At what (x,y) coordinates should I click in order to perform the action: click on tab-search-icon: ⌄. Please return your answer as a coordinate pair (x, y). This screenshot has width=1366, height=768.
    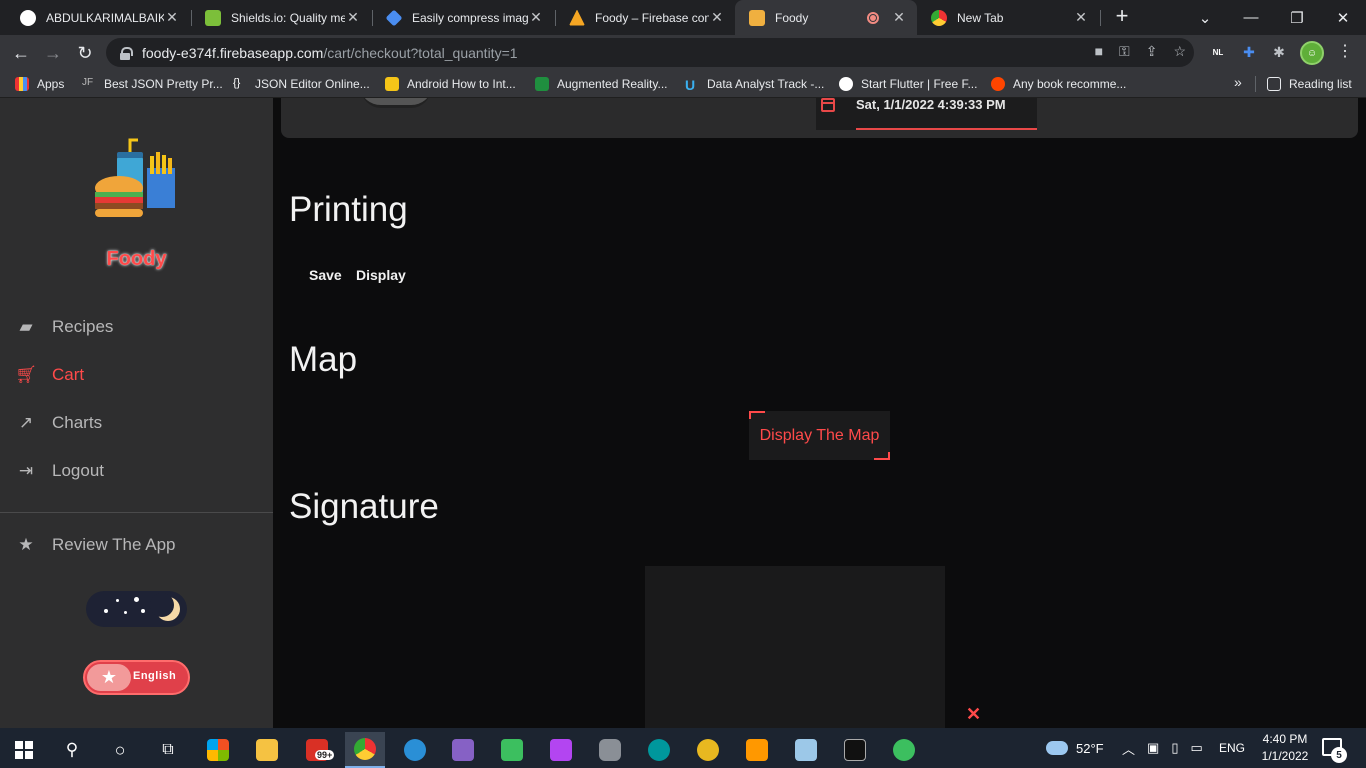
    Looking at the image, I should click on (1205, 17).